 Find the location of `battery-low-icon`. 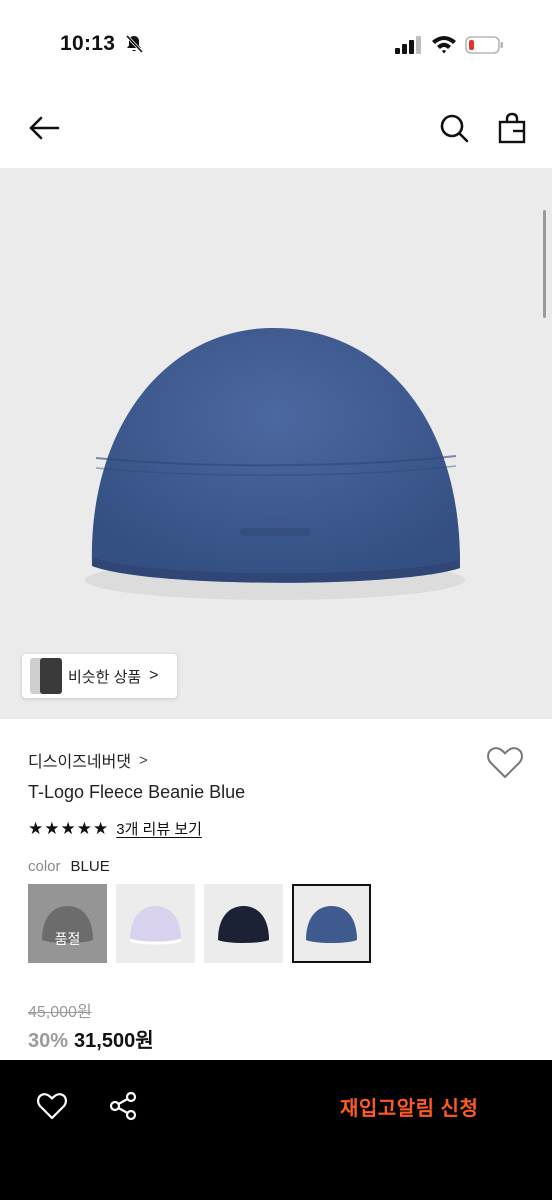

battery-low-icon is located at coordinates (484, 45).